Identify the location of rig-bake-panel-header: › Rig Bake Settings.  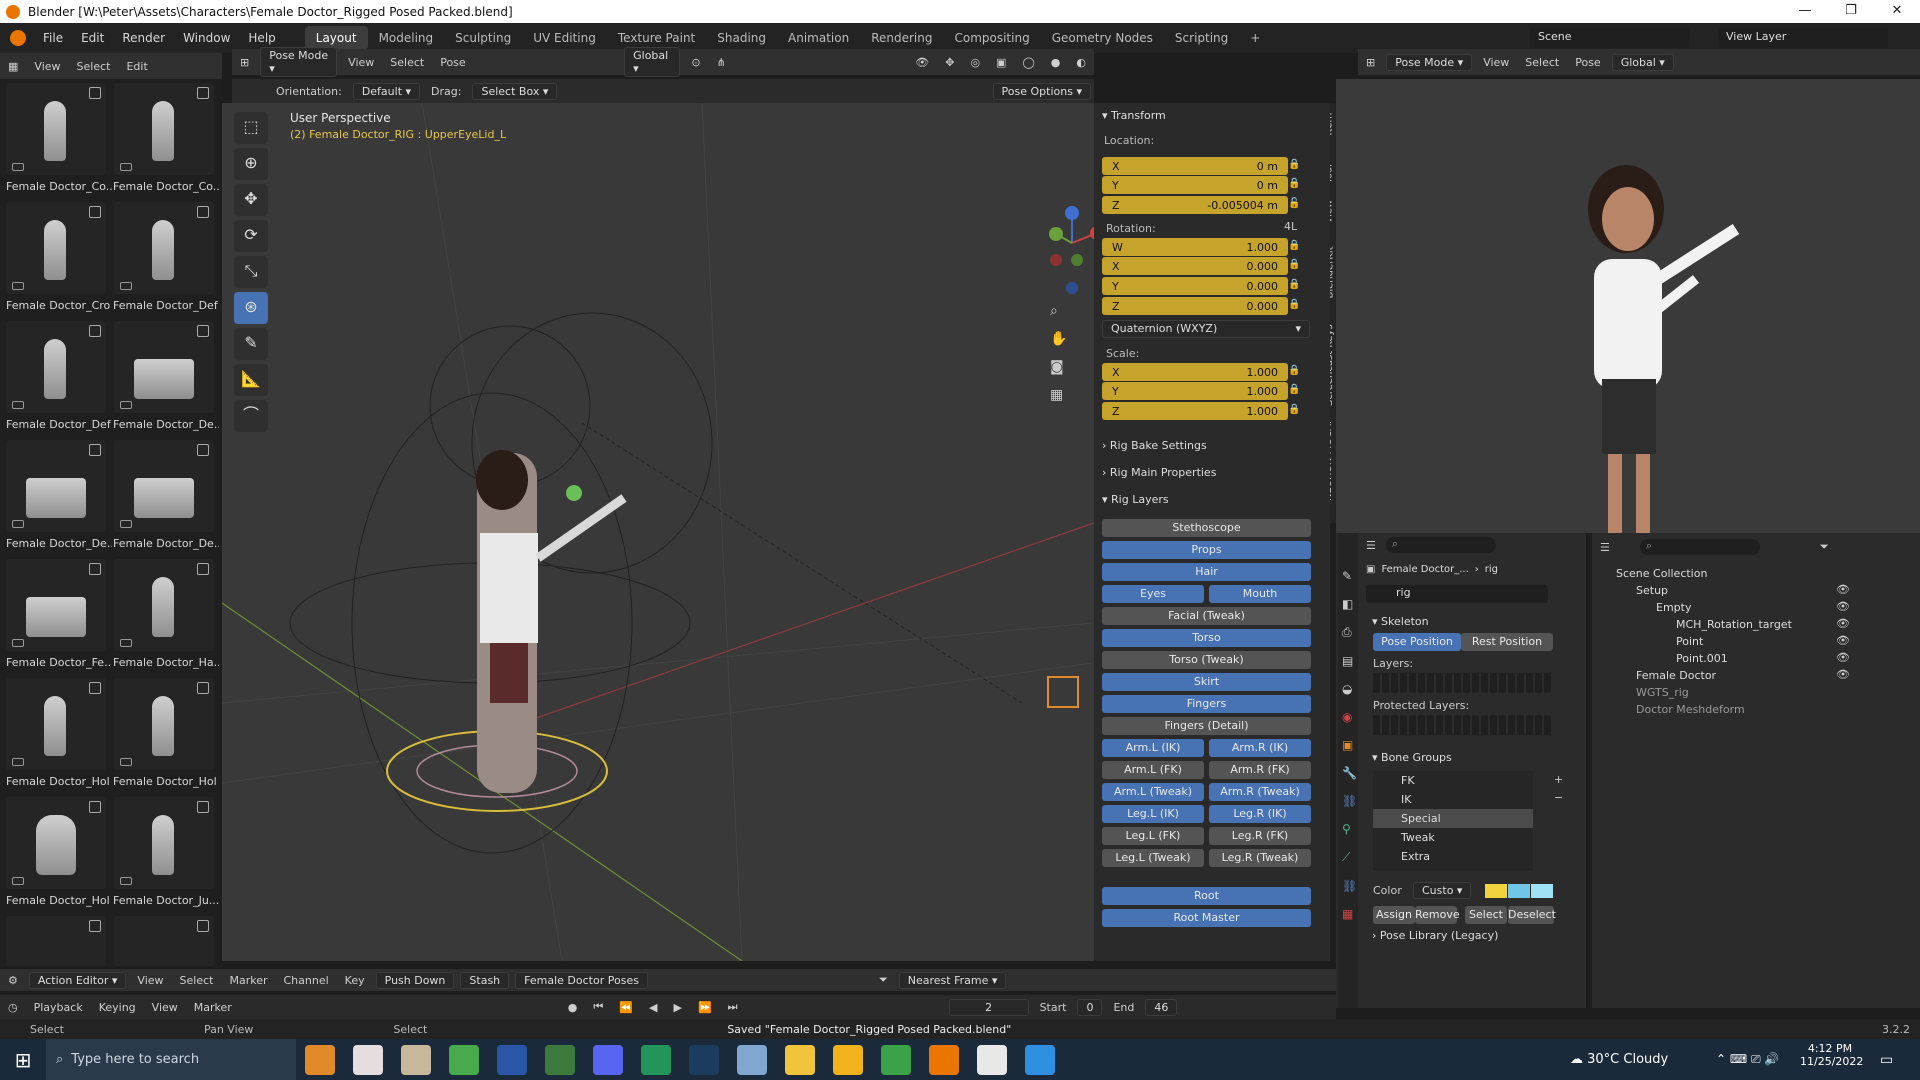
(1154, 445).